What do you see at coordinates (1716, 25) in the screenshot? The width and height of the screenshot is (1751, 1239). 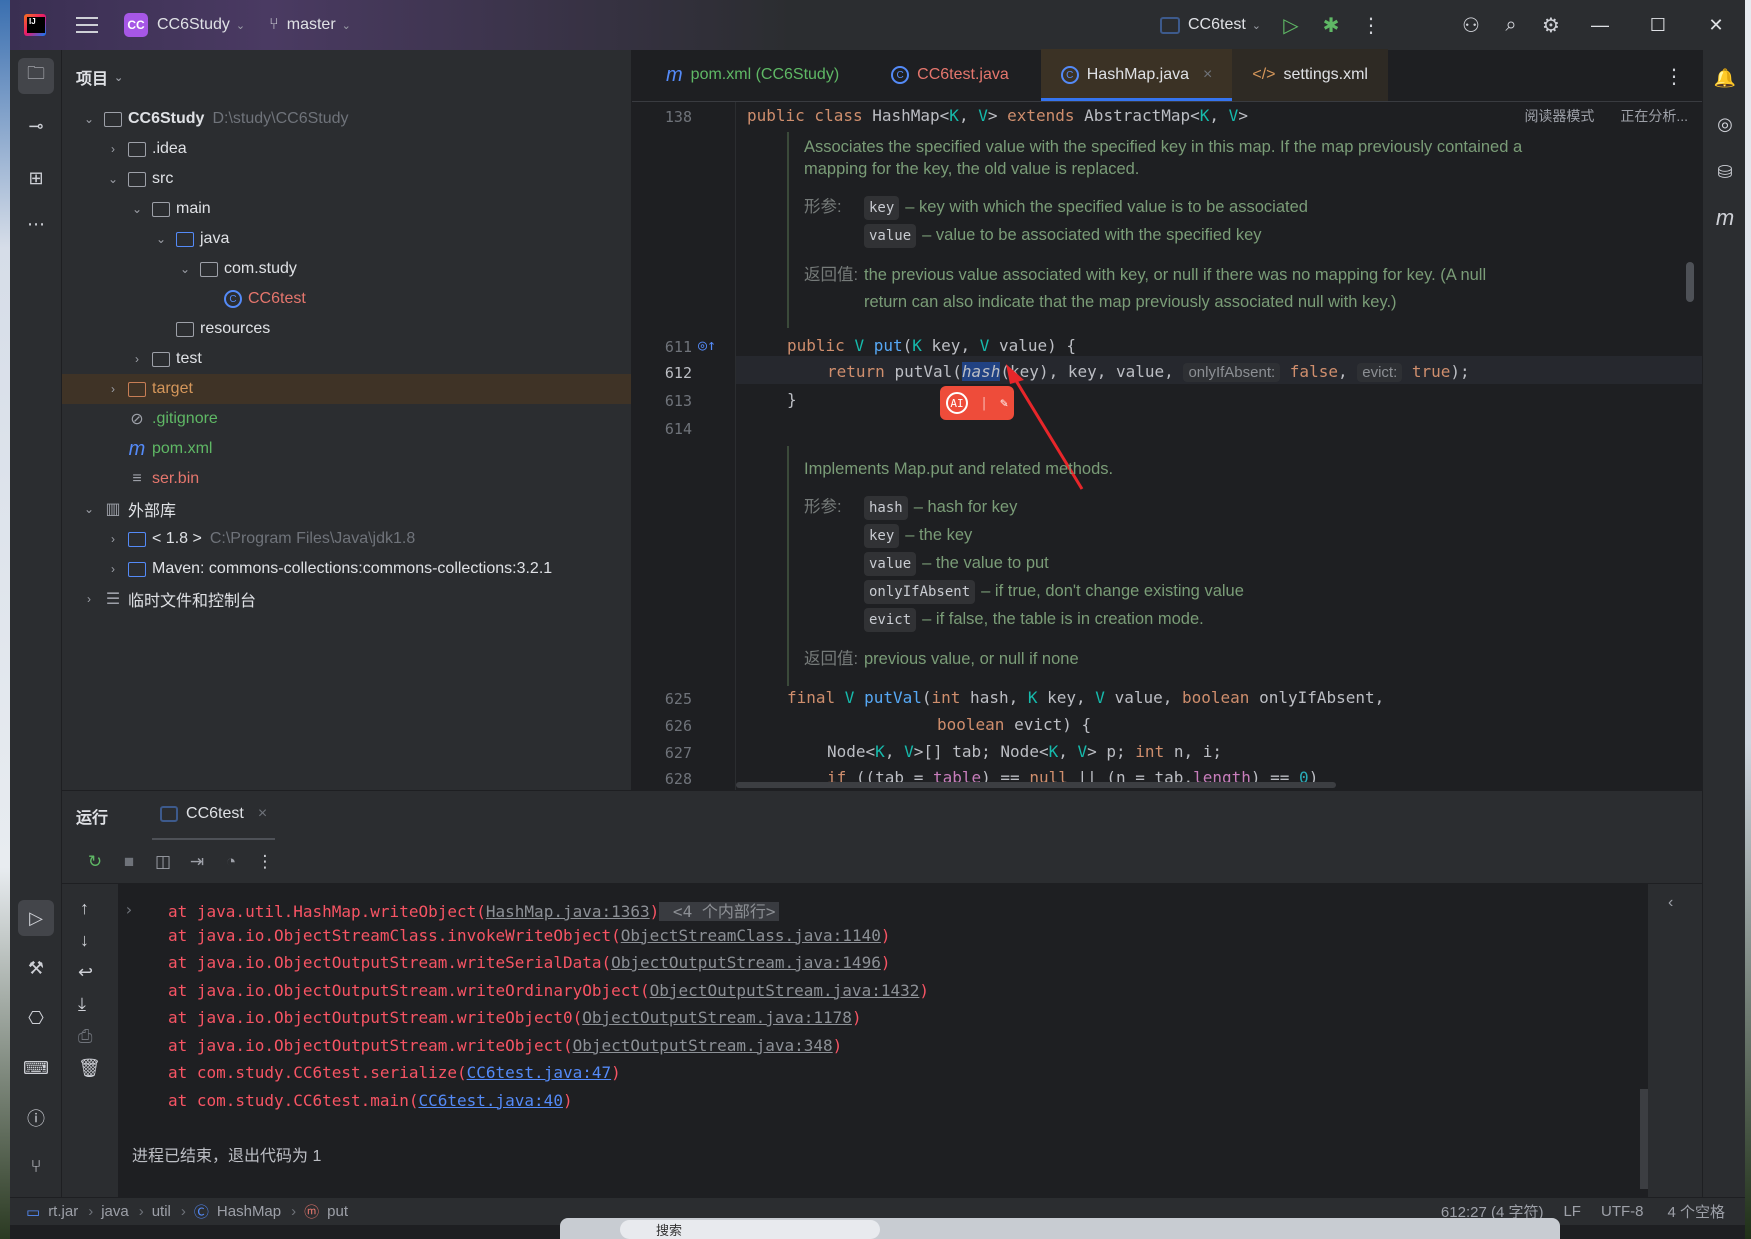 I see `close-window-button: ✕` at bounding box center [1716, 25].